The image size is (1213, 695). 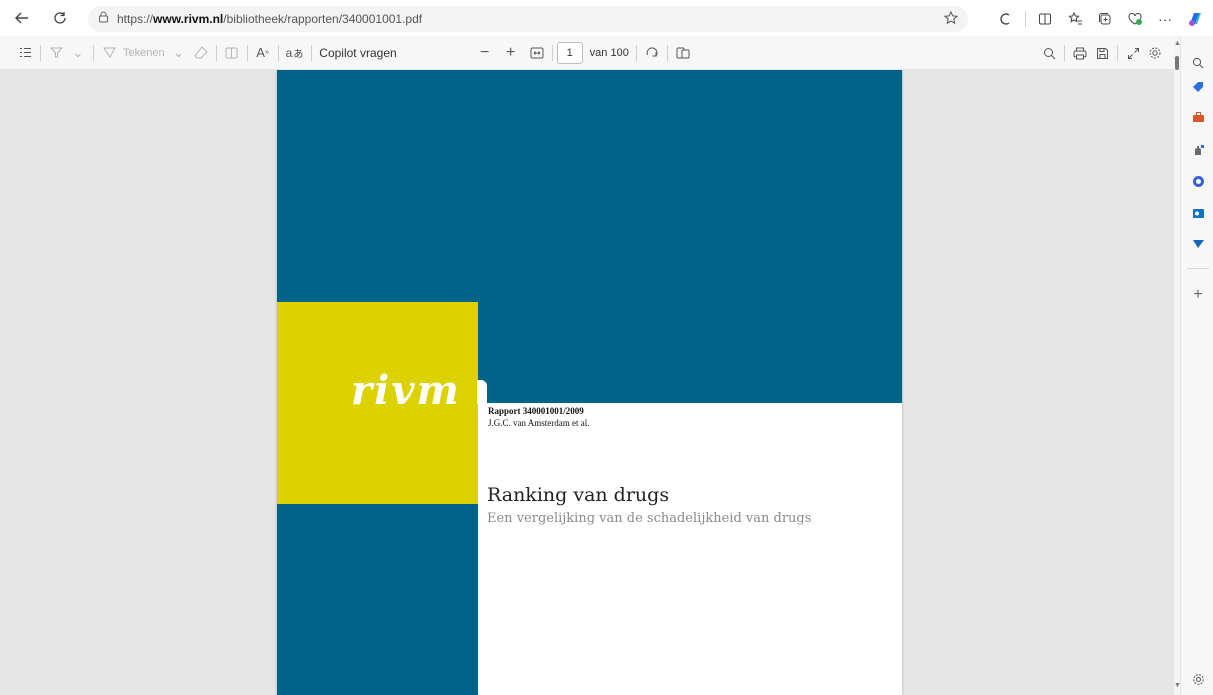 I want to click on refresh-icon, so click(x=60, y=18).